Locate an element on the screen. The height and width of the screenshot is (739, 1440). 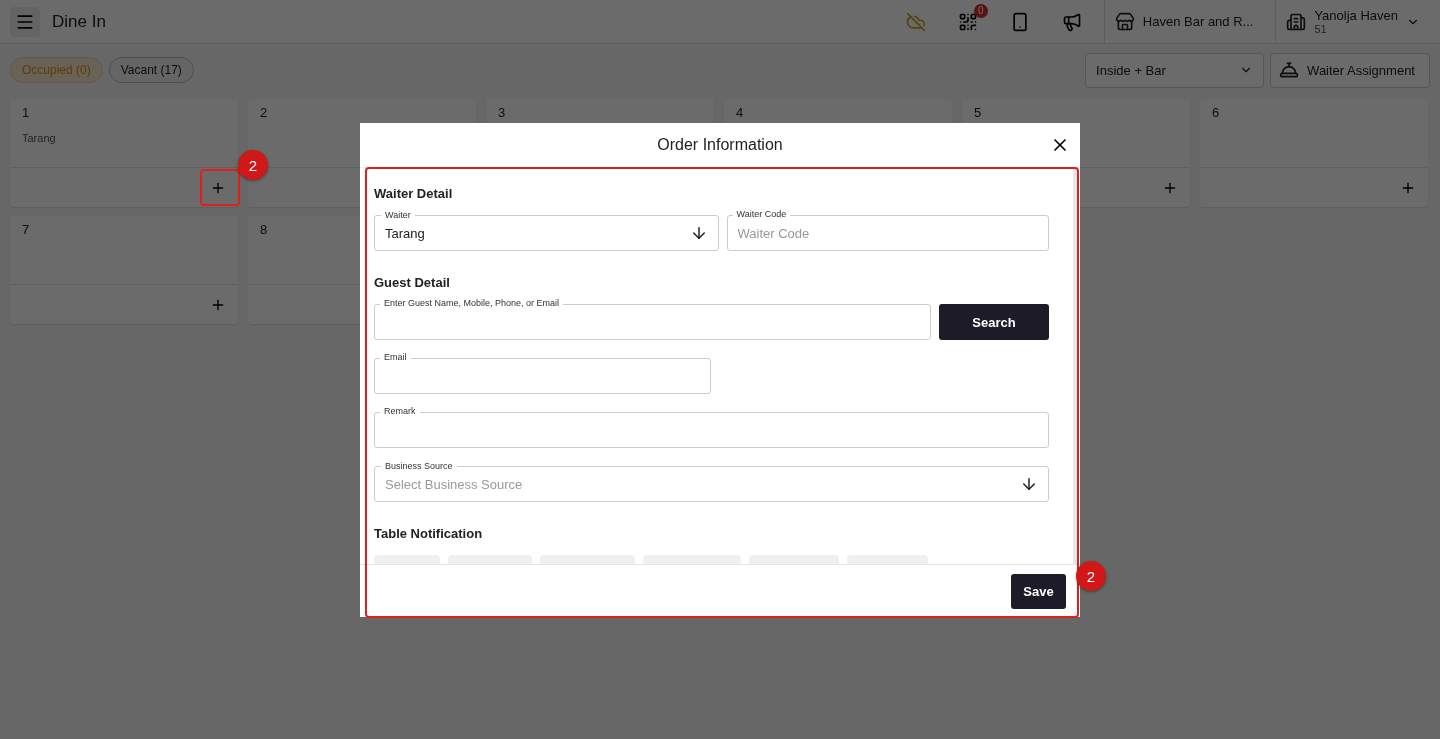
table-number: 8 is located at coordinates (264, 230).